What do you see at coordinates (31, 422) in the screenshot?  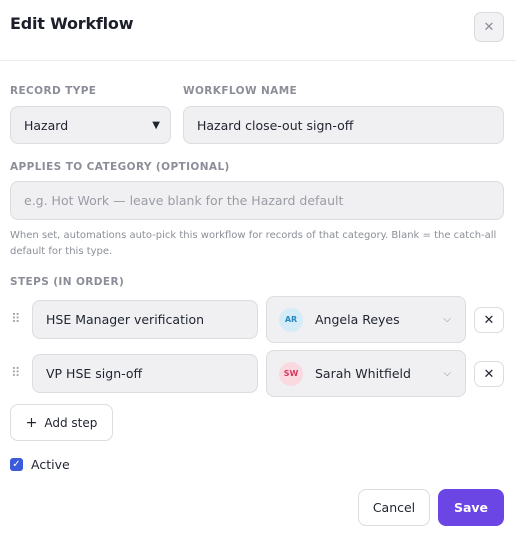 I see `plus-icon: +` at bounding box center [31, 422].